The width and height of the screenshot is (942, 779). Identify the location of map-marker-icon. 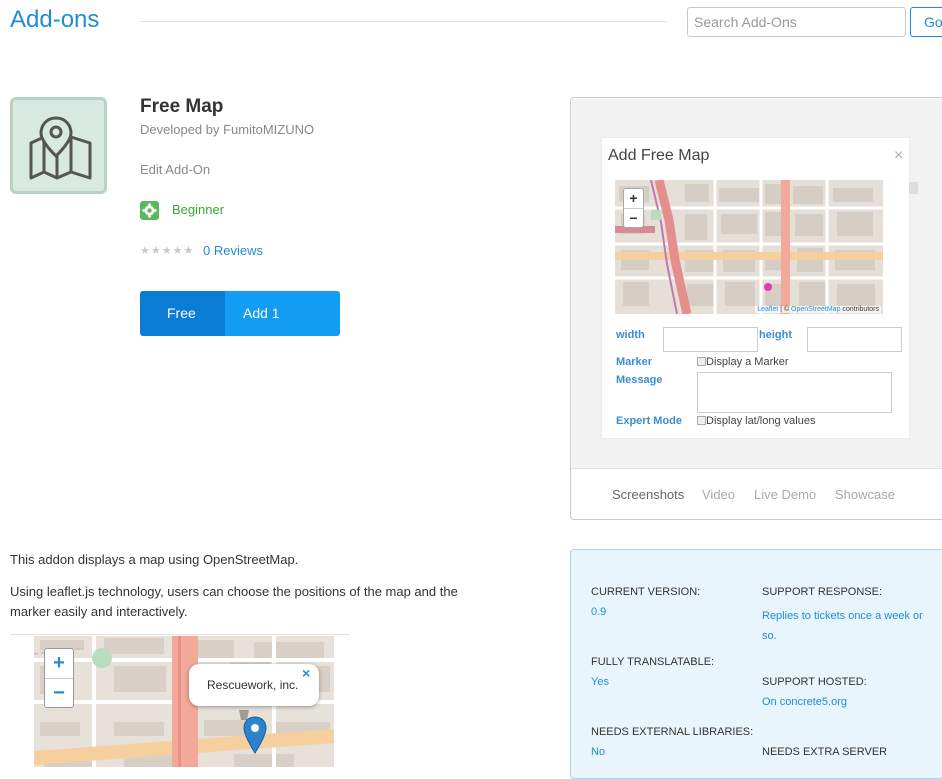
(255, 735).